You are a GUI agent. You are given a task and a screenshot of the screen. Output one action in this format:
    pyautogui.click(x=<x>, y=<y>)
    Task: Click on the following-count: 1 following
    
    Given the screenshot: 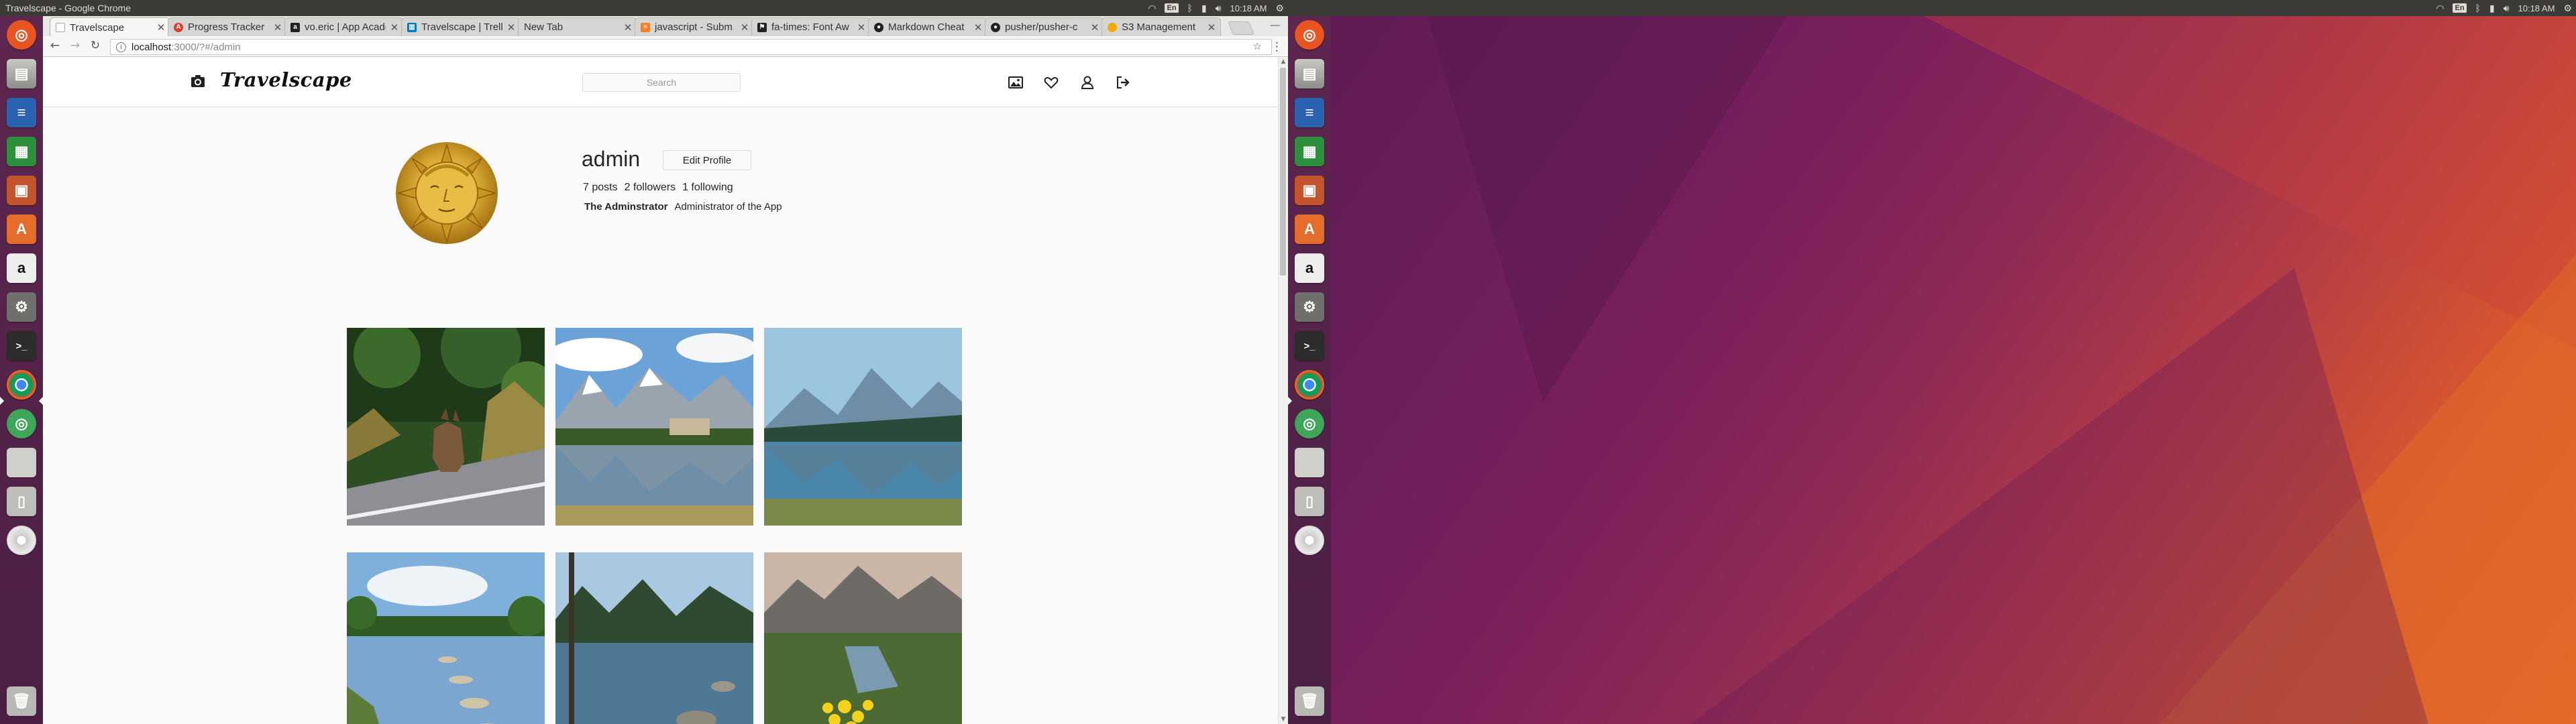 What is the action you would take?
    pyautogui.click(x=707, y=188)
    